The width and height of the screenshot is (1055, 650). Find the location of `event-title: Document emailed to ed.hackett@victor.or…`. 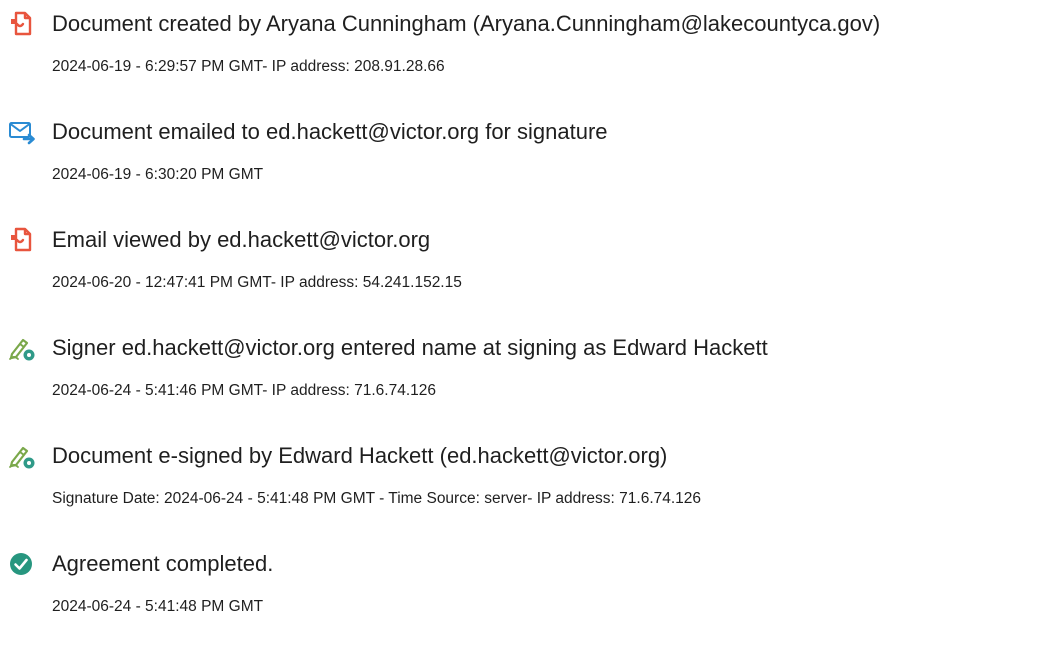

event-title: Document emailed to ed.hackett@victor.or… is located at coordinates (330, 131).